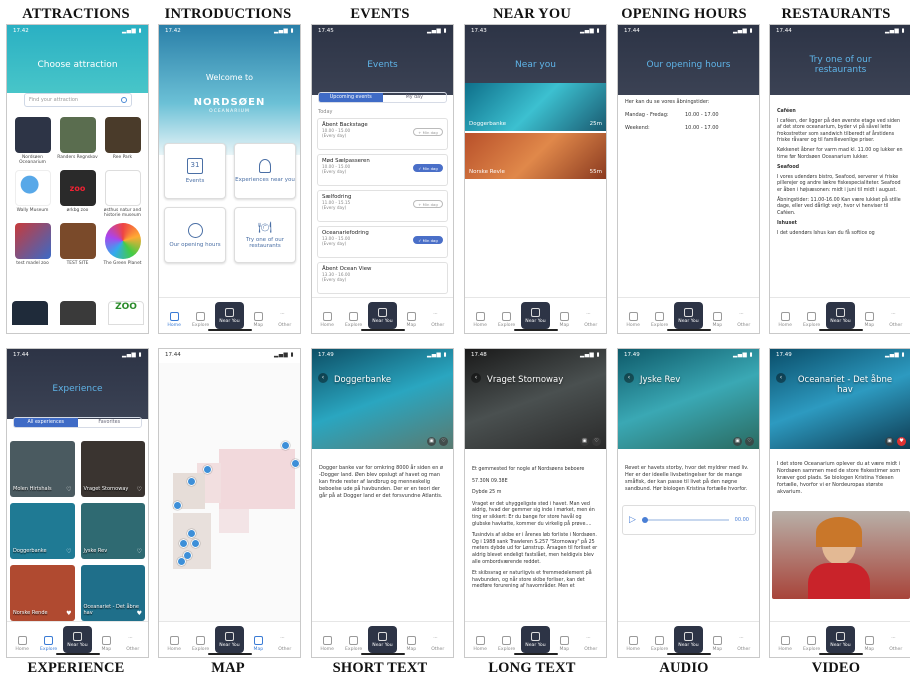 The height and width of the screenshot is (681, 910). I want to click on experience-tile: Oceanariet - Det åbne hav ♥, so click(112, 593).